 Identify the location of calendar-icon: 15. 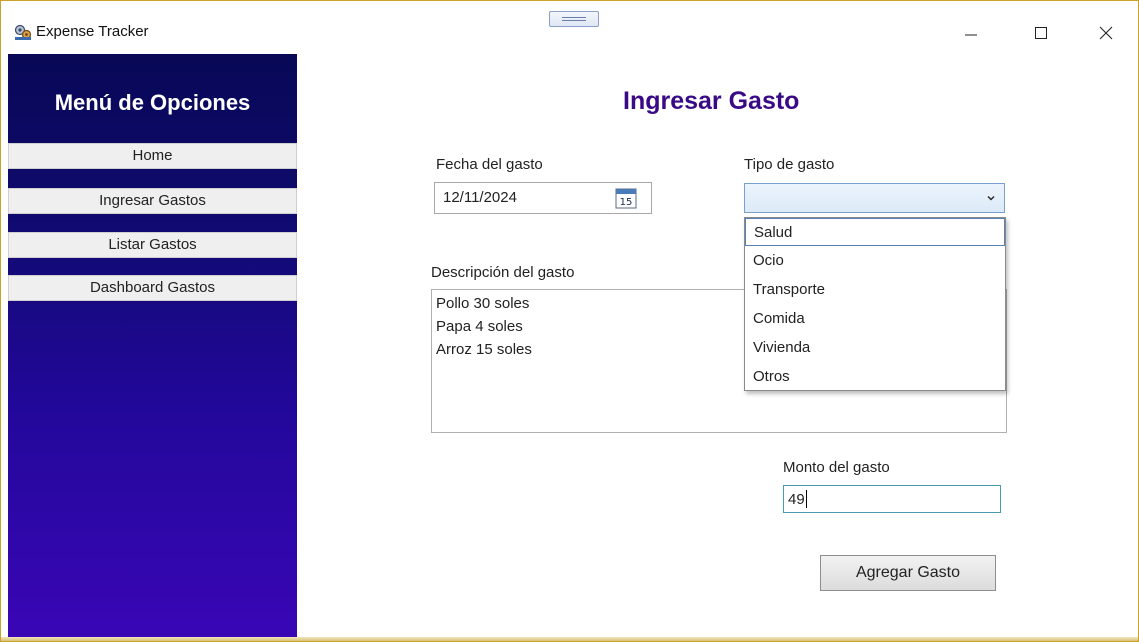
(626, 198).